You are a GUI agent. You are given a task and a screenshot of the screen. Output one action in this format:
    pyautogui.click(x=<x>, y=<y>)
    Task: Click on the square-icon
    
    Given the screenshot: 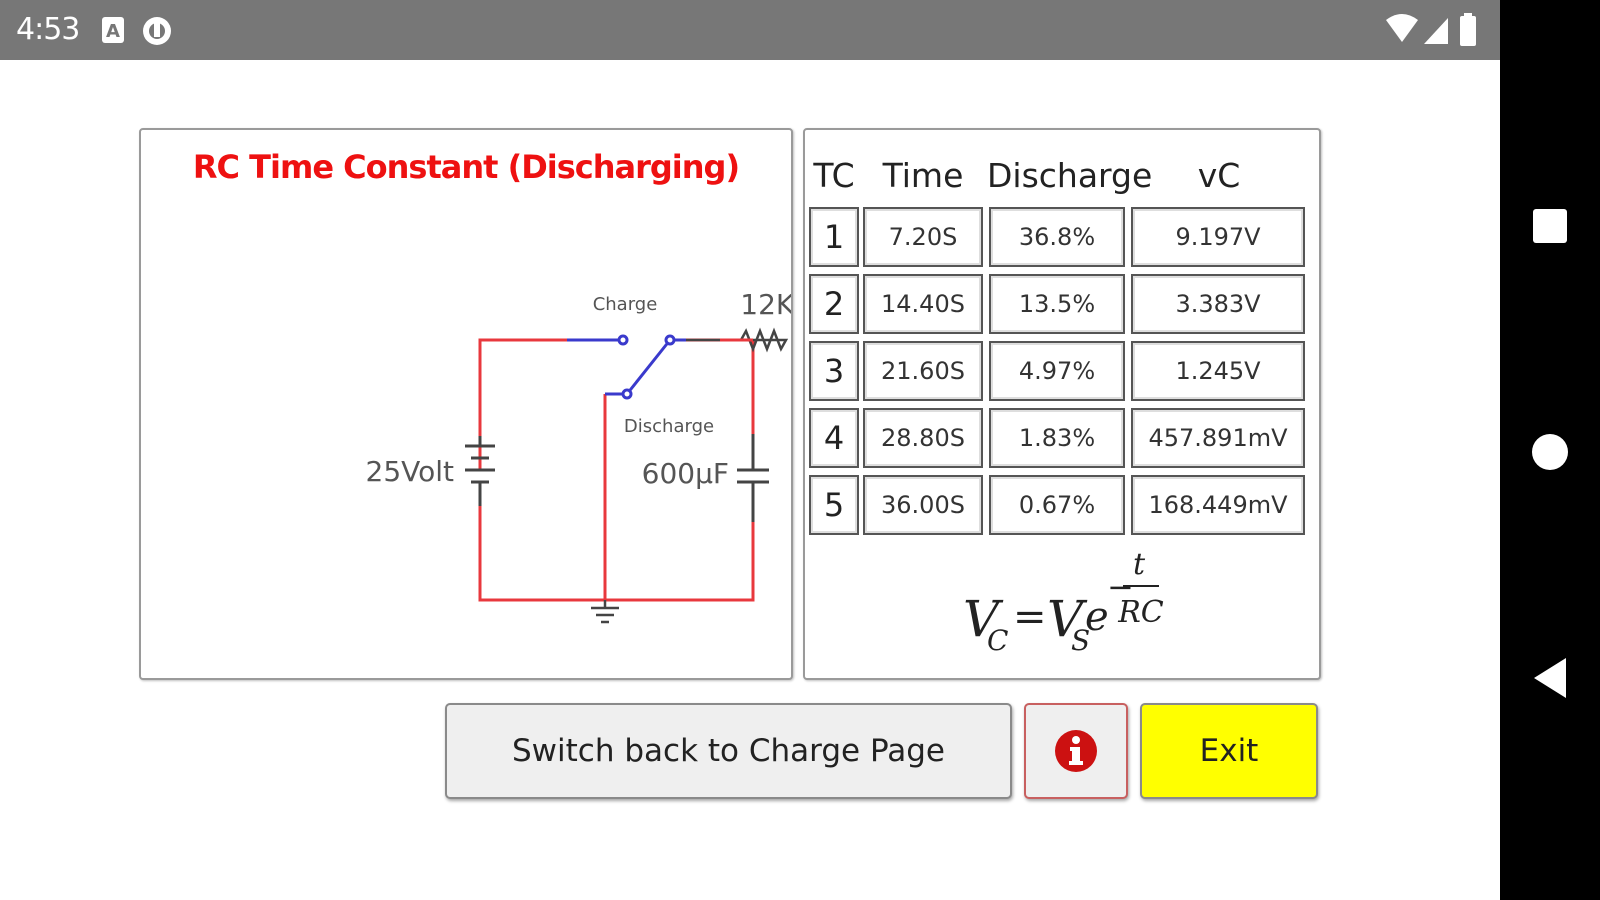 What is the action you would take?
    pyautogui.click(x=1550, y=226)
    